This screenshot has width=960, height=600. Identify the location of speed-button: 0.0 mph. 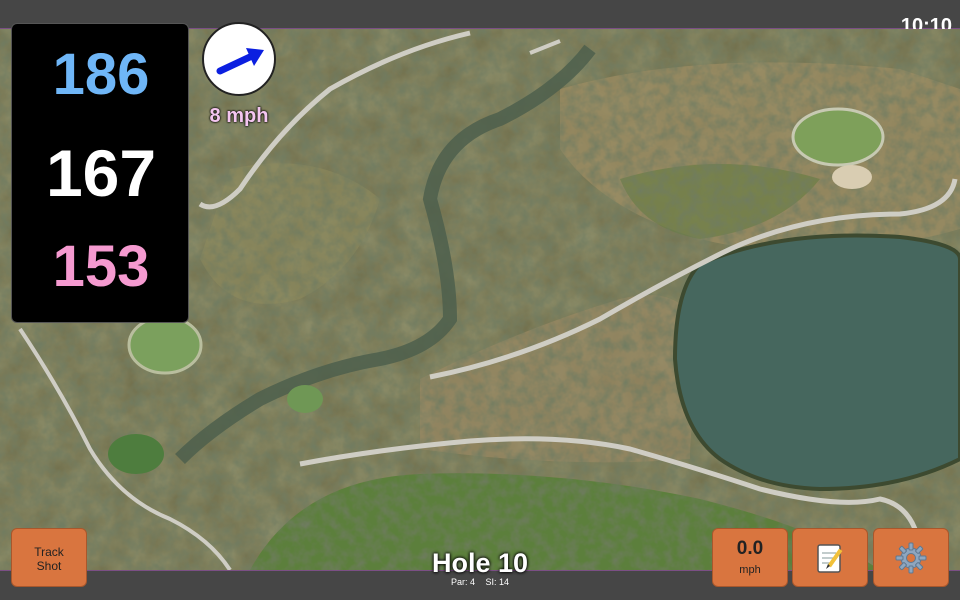
(750, 557).